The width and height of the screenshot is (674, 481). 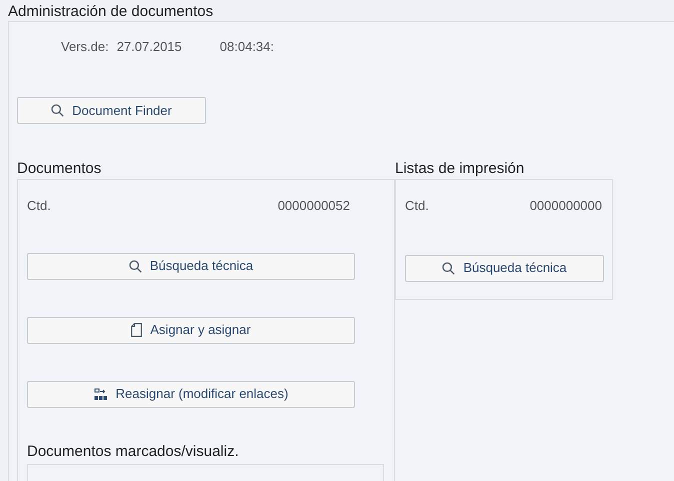 What do you see at coordinates (191, 330) in the screenshot?
I see `action-button: Asignar y asignar` at bounding box center [191, 330].